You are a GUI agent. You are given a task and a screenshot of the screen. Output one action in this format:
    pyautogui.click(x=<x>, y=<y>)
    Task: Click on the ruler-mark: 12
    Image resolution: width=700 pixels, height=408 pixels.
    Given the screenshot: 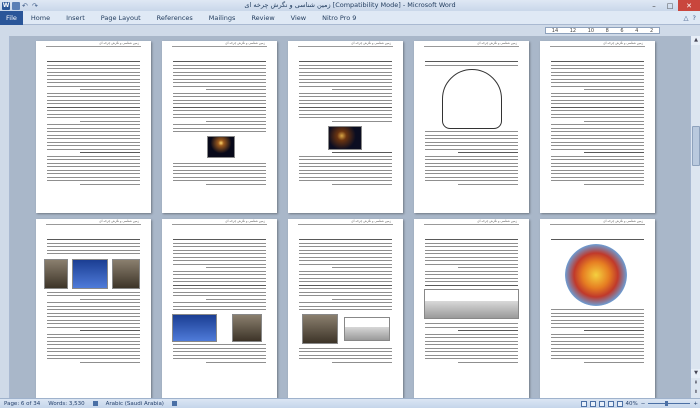 What is the action you would take?
    pyautogui.click(x=573, y=30)
    